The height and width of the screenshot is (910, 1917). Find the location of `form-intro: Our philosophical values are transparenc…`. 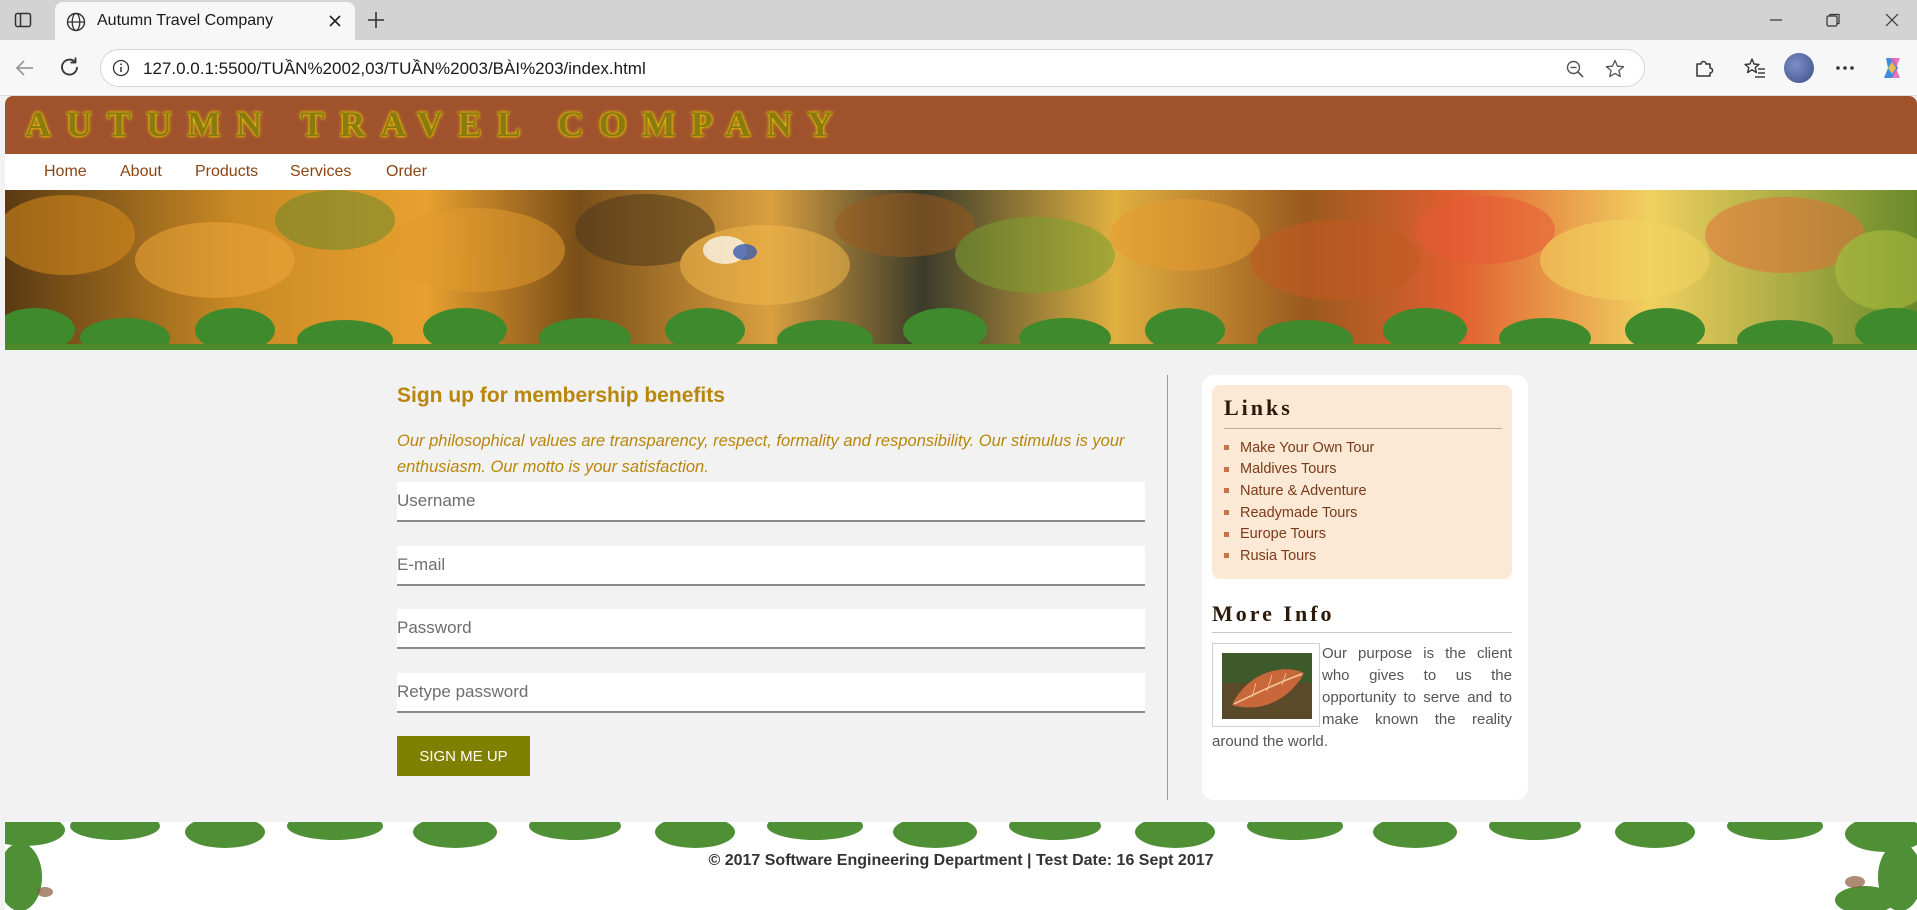

form-intro: Our philosophical values are transparenc… is located at coordinates (761, 454).